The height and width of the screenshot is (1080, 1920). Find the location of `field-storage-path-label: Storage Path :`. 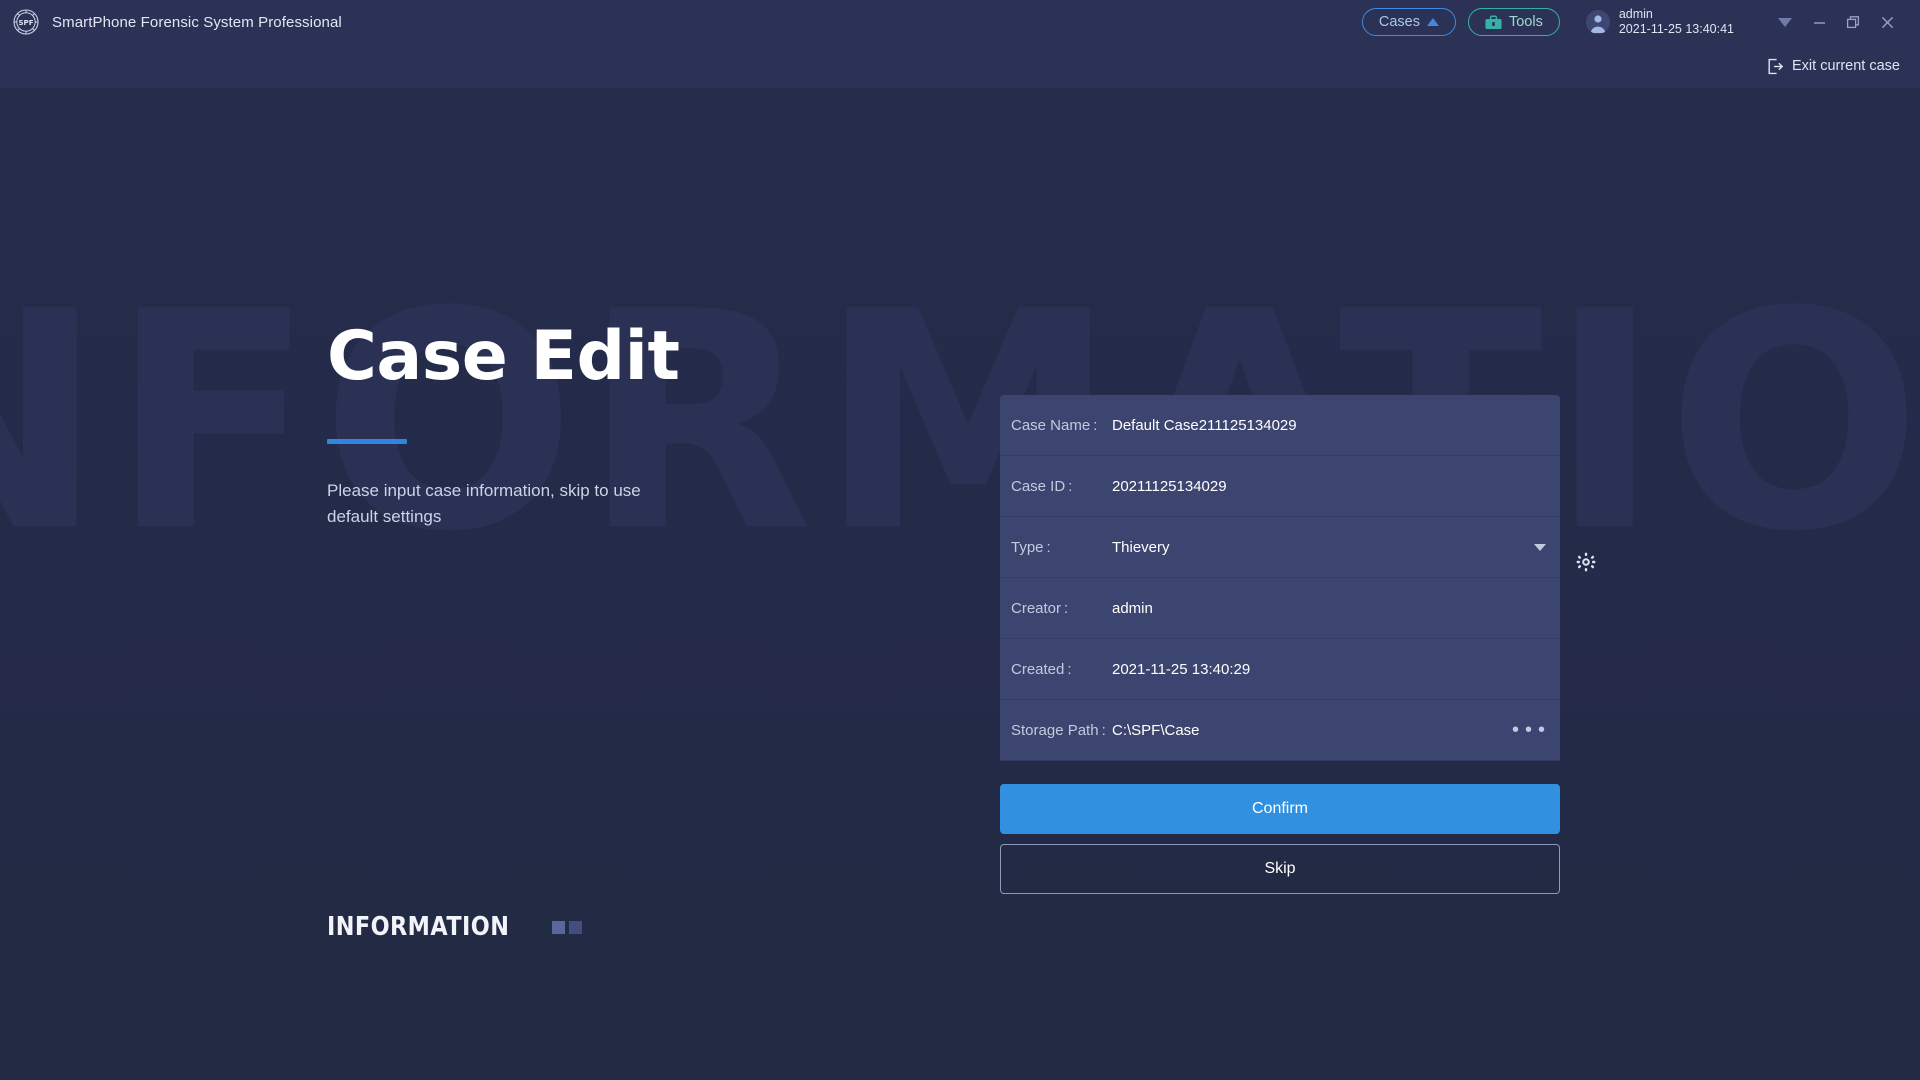

field-storage-path-label: Storage Path : is located at coordinates (1058, 730).